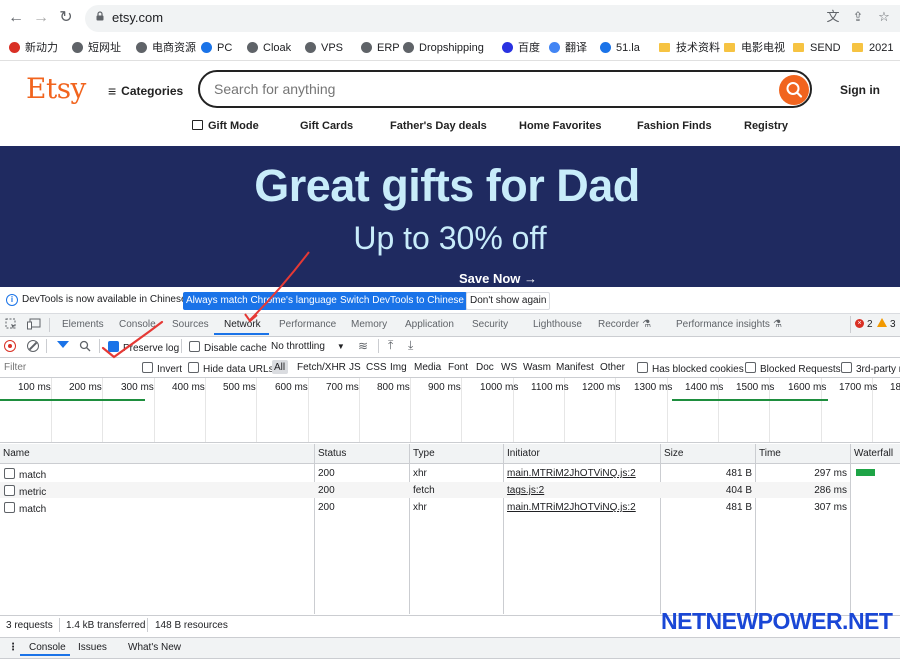 The height and width of the screenshot is (667, 900). Describe the element at coordinates (137, 17) in the screenshot. I see `url-text: etsy.com` at that location.